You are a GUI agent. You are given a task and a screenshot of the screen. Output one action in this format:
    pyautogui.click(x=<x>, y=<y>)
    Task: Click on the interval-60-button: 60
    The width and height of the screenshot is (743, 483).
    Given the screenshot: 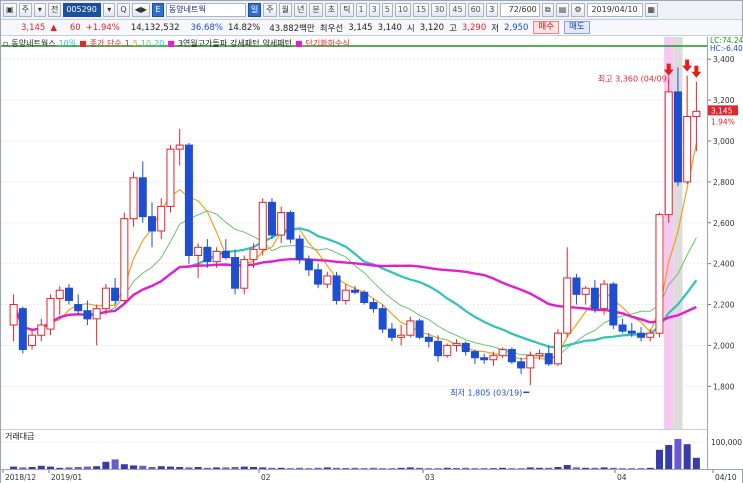 What is the action you would take?
    pyautogui.click(x=475, y=10)
    